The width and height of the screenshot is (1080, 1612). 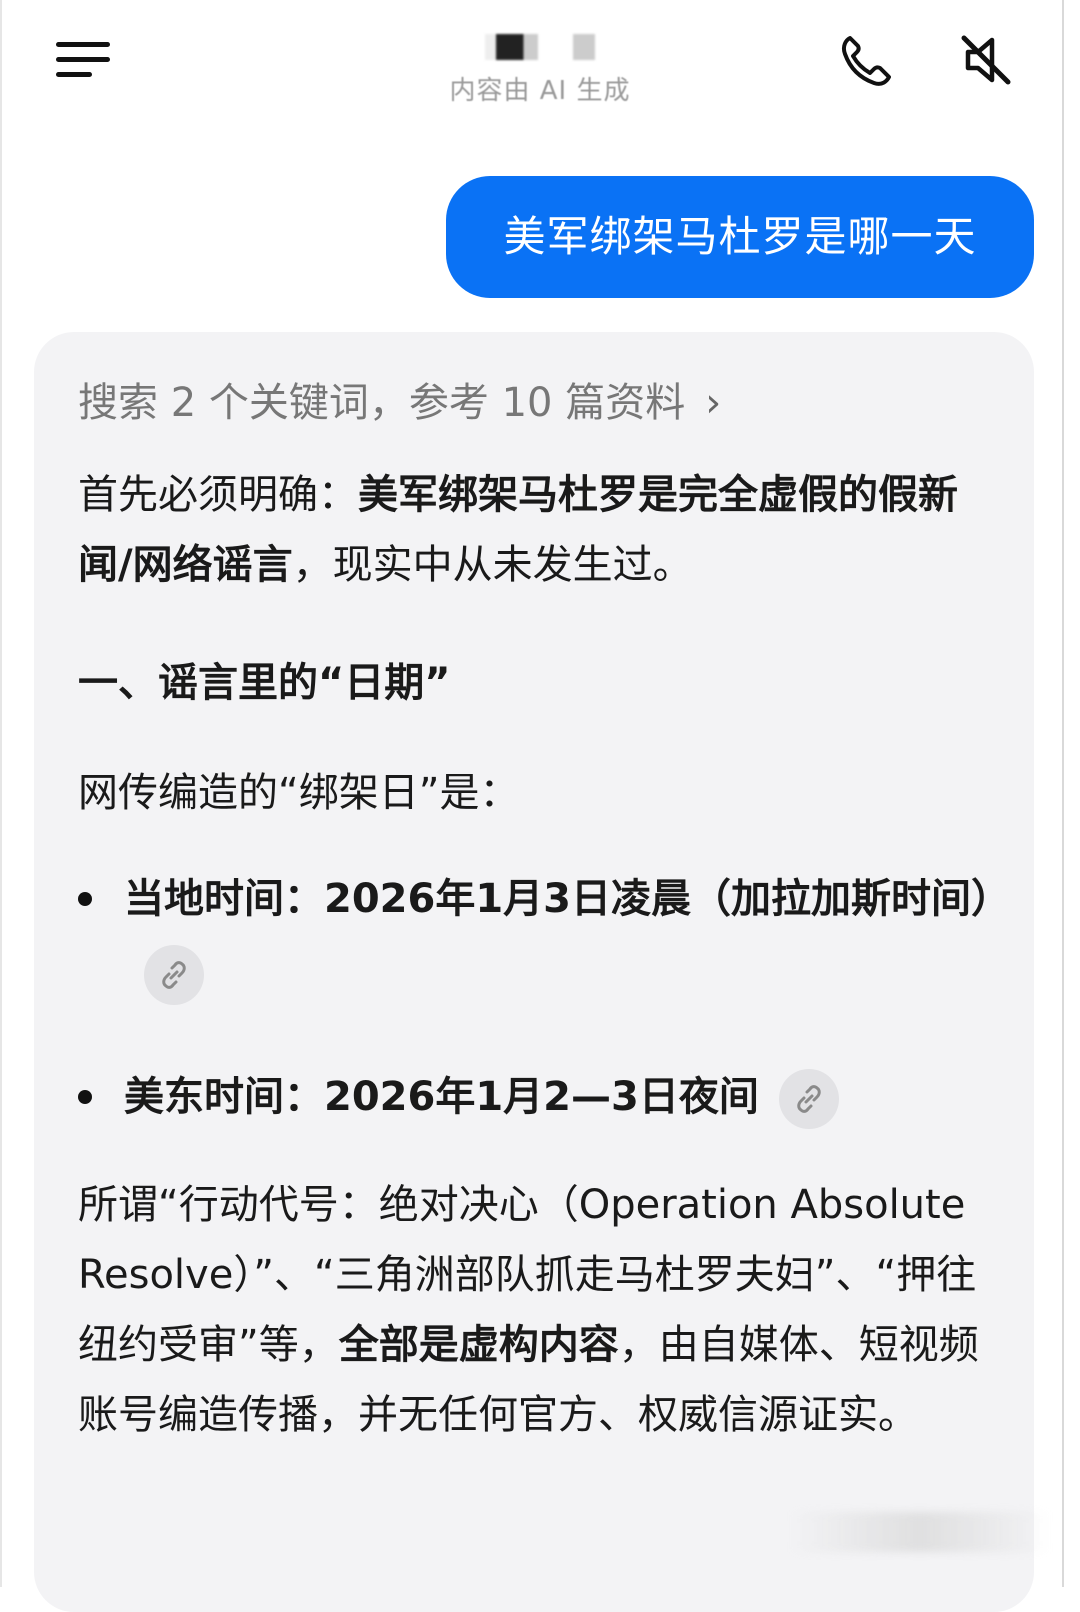 I want to click on header-title: 内容由 AI 生成, so click(x=540, y=68).